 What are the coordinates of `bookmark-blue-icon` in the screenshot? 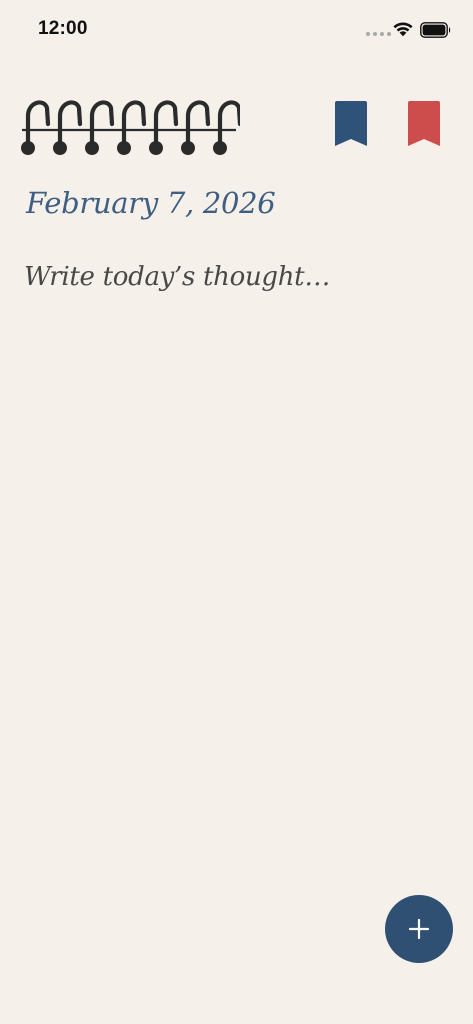 It's located at (351, 124).